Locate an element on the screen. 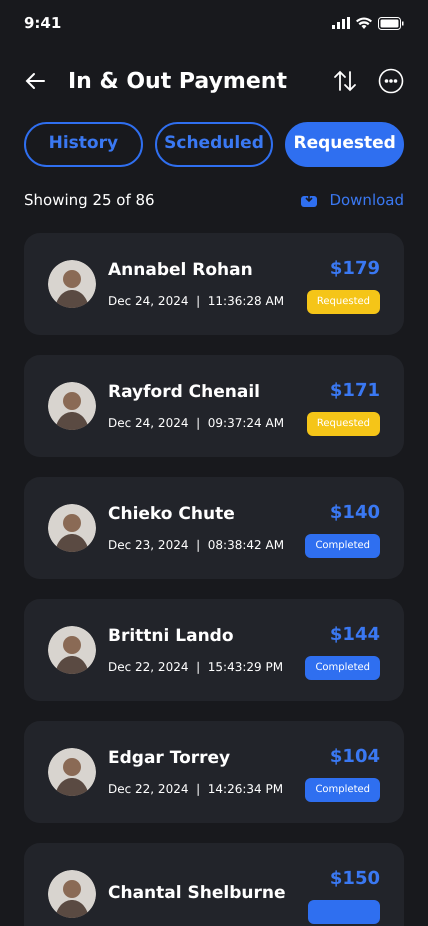  payment-amount: $171 is located at coordinates (355, 390).